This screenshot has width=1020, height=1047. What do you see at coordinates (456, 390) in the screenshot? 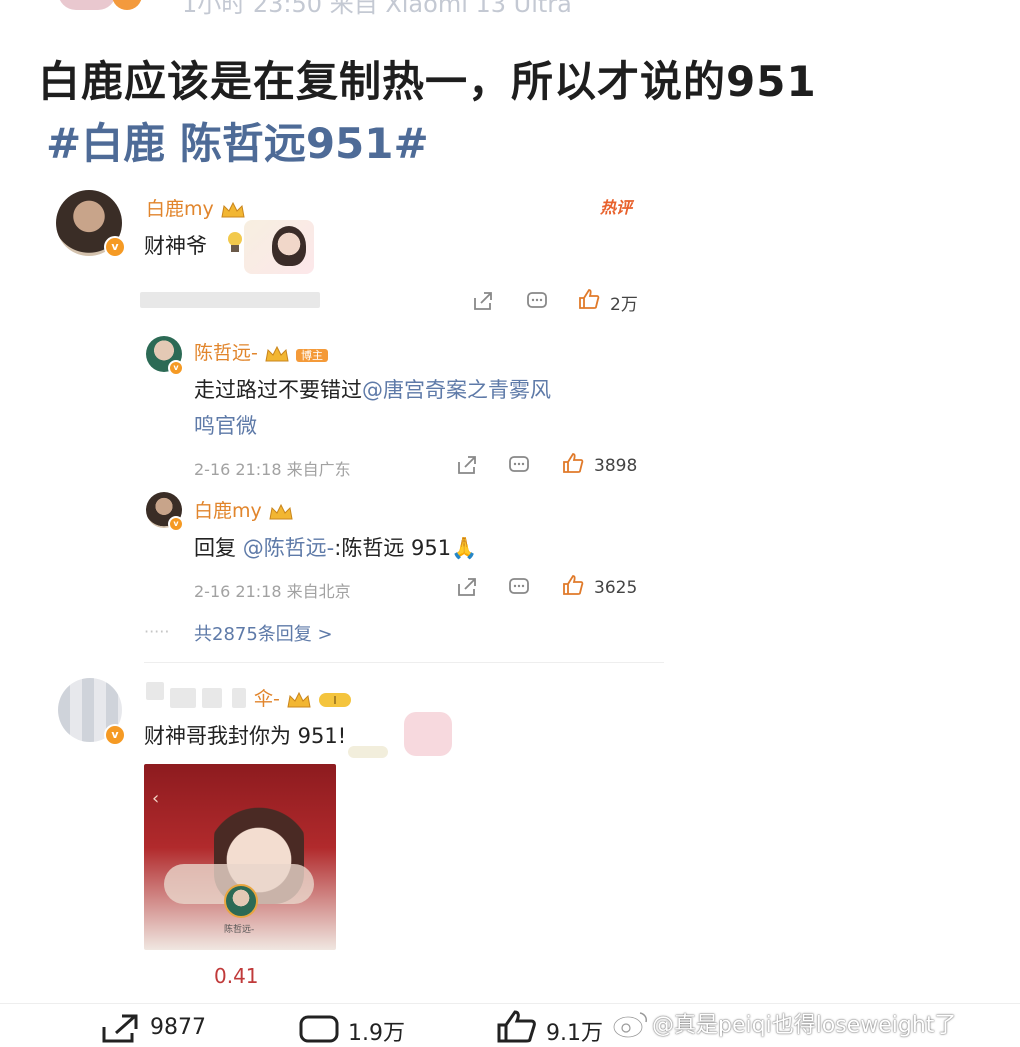
I see `mention-link: @唐宫奇案之青雾风` at bounding box center [456, 390].